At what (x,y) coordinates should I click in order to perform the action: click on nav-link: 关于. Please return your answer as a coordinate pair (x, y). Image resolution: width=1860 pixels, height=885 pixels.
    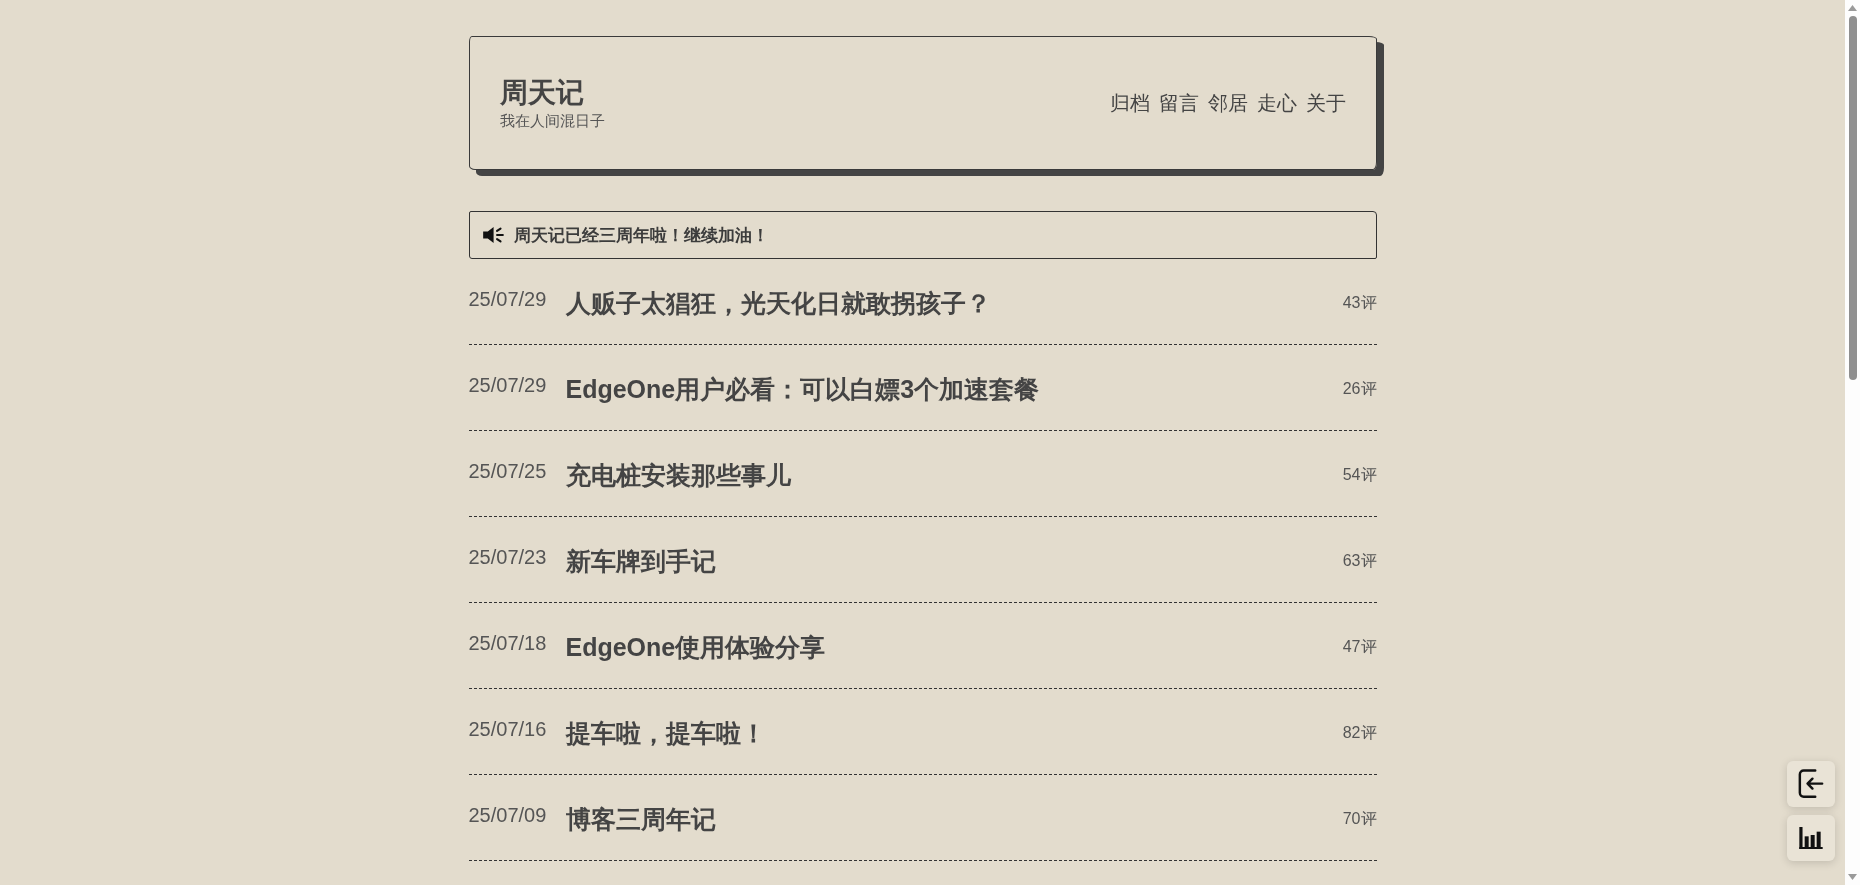
    Looking at the image, I should click on (1325, 103).